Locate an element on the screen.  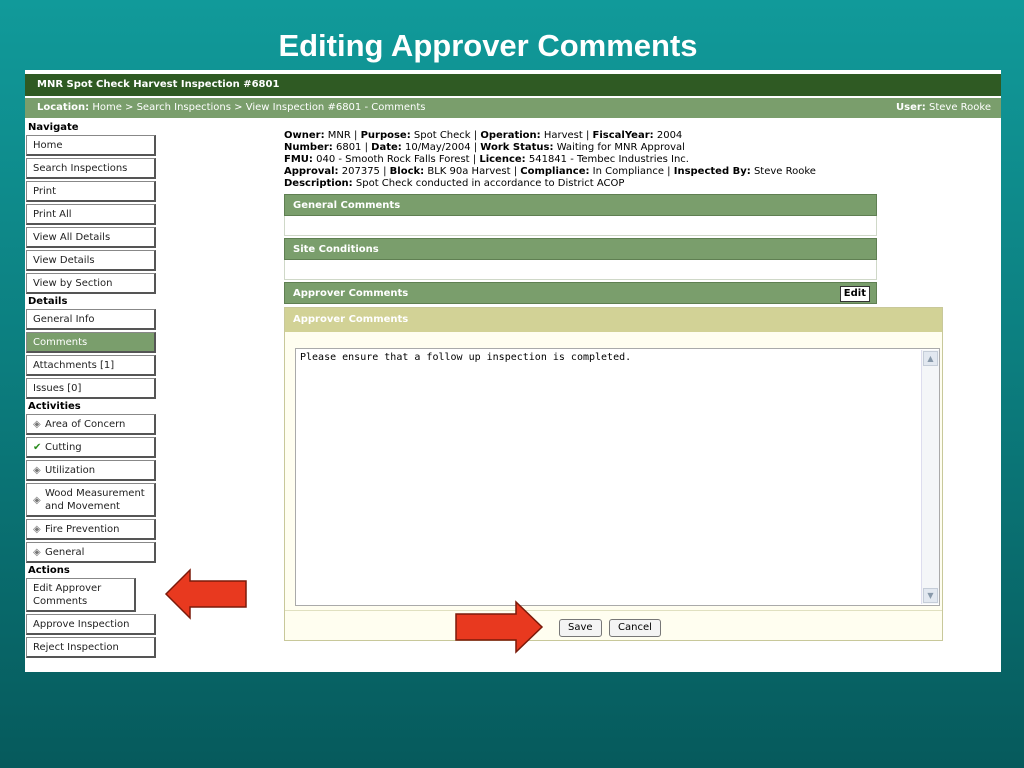
panel-title: Approver Comments is located at coordinates (351, 293).